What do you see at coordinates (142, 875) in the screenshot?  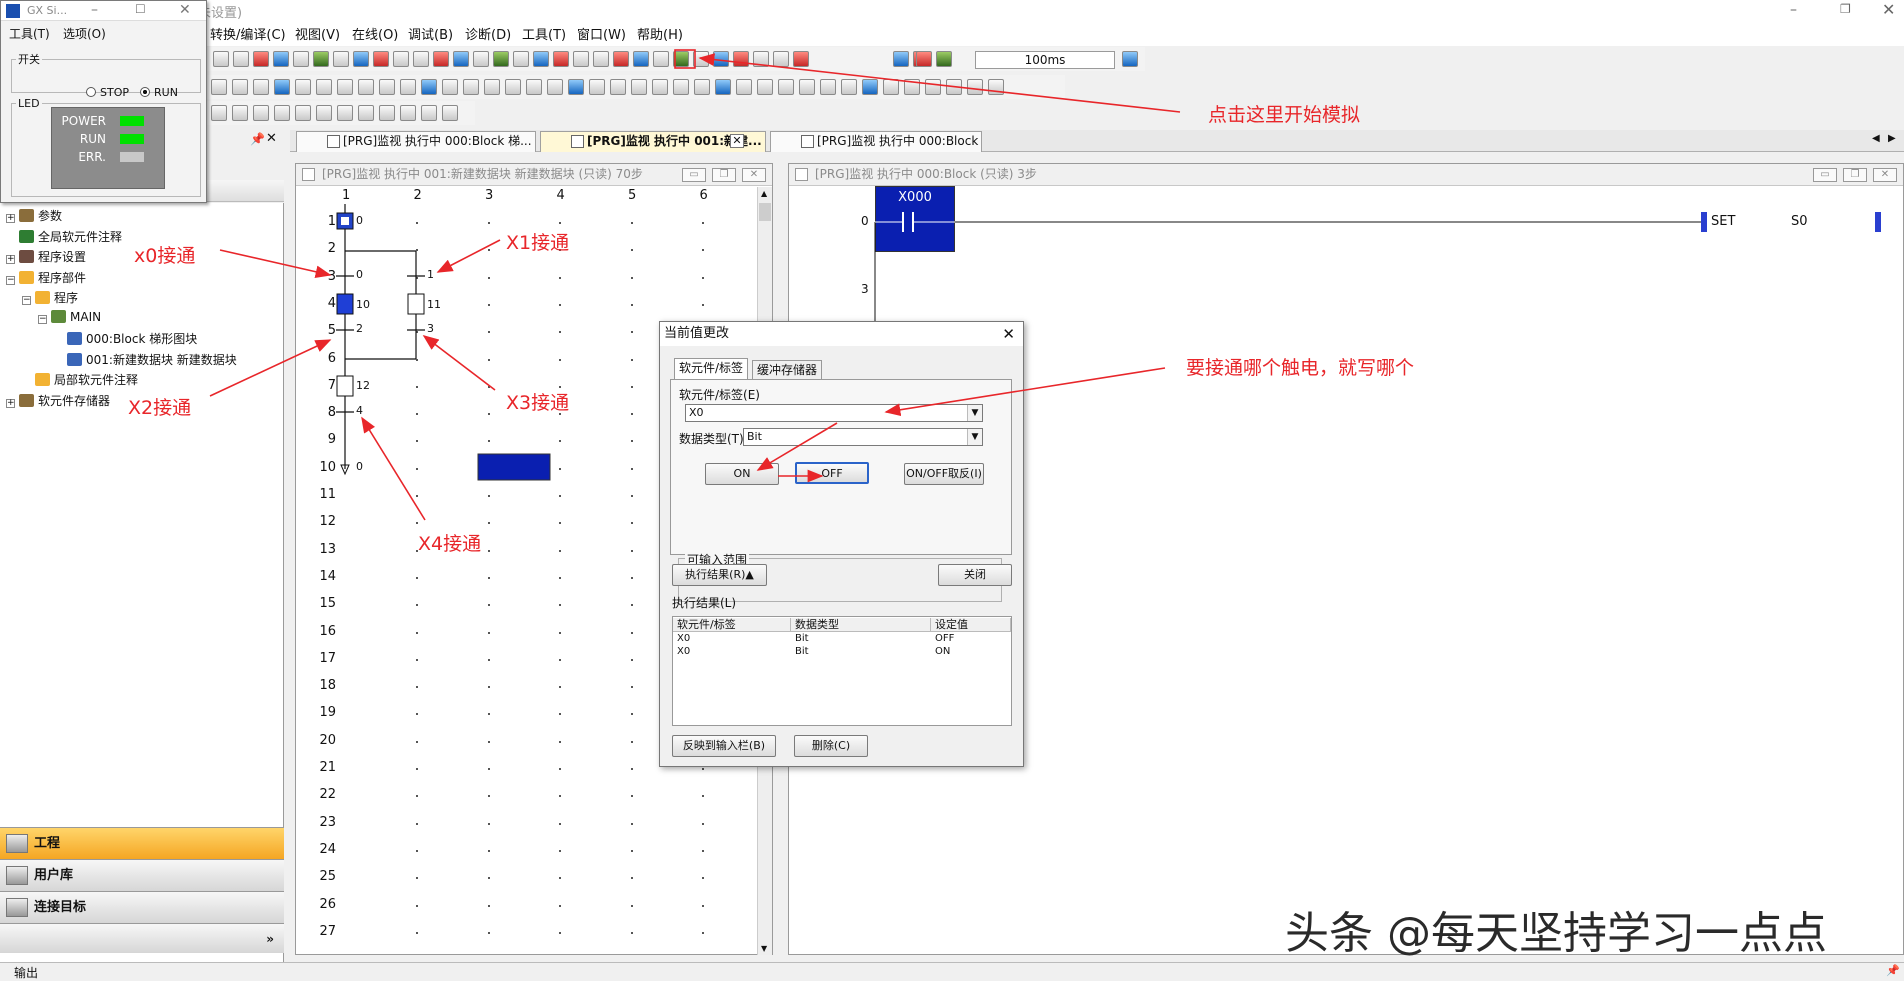 I see `nav-user-library: 用户库` at bounding box center [142, 875].